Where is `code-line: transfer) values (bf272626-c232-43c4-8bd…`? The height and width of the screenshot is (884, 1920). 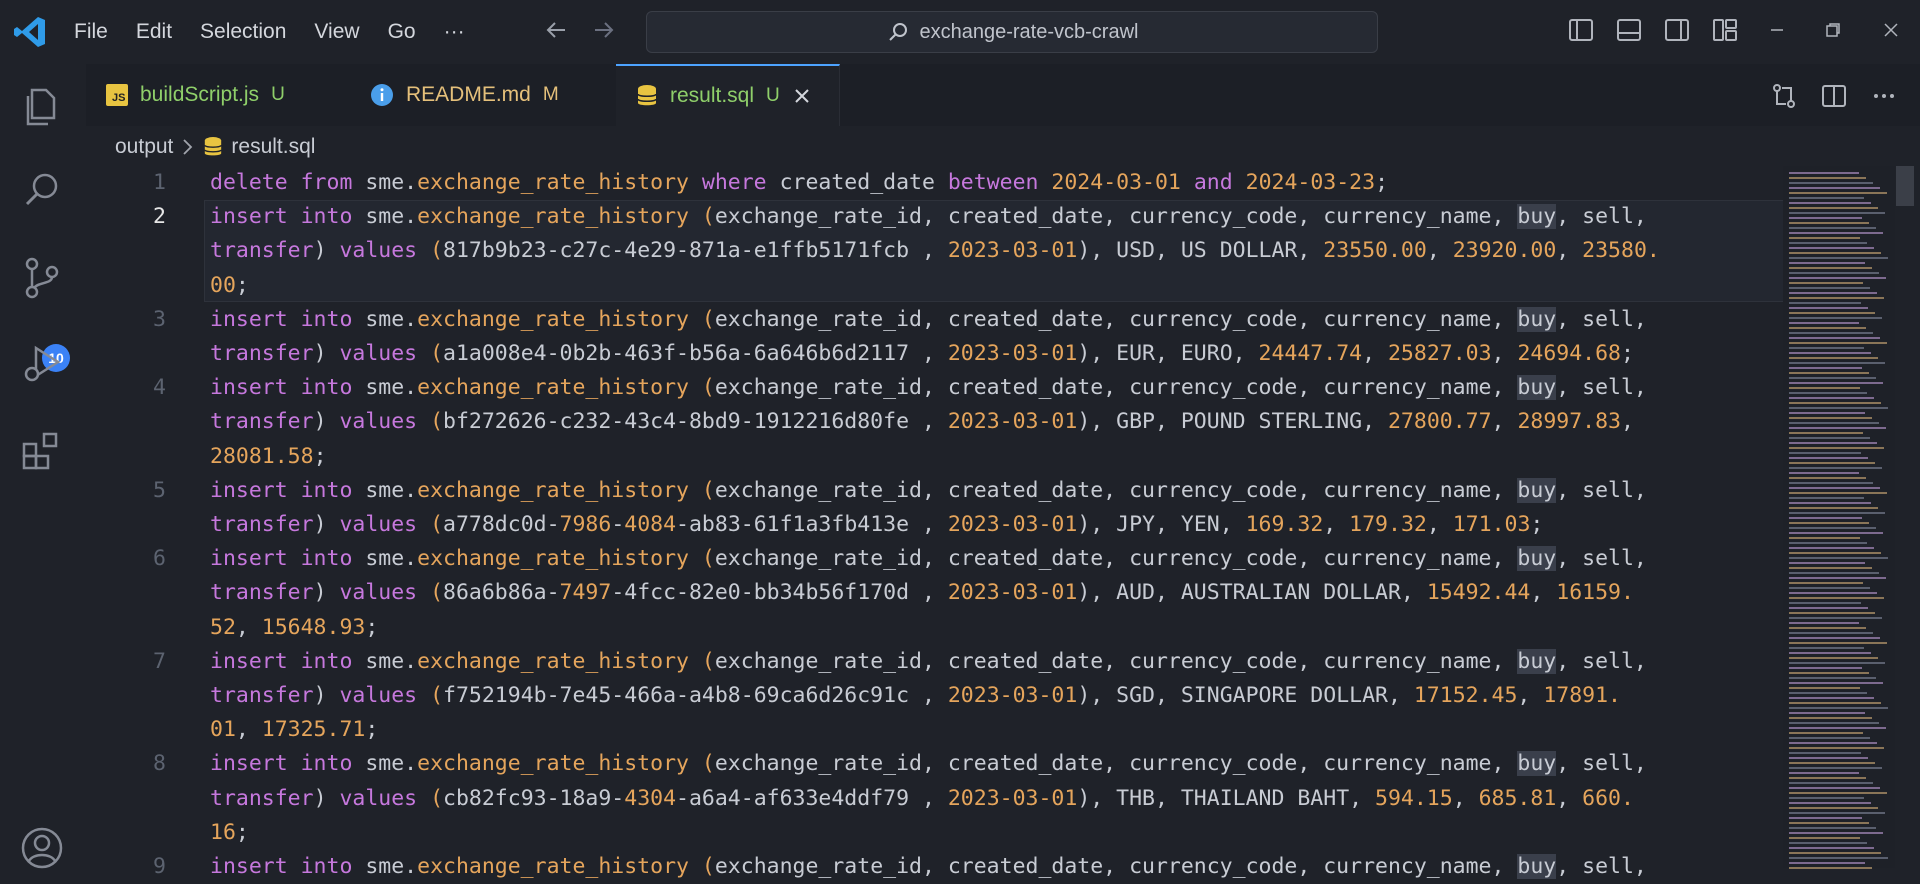
code-line: transfer) values (bf272626-c232-43c4-8bd… is located at coordinates (922, 422).